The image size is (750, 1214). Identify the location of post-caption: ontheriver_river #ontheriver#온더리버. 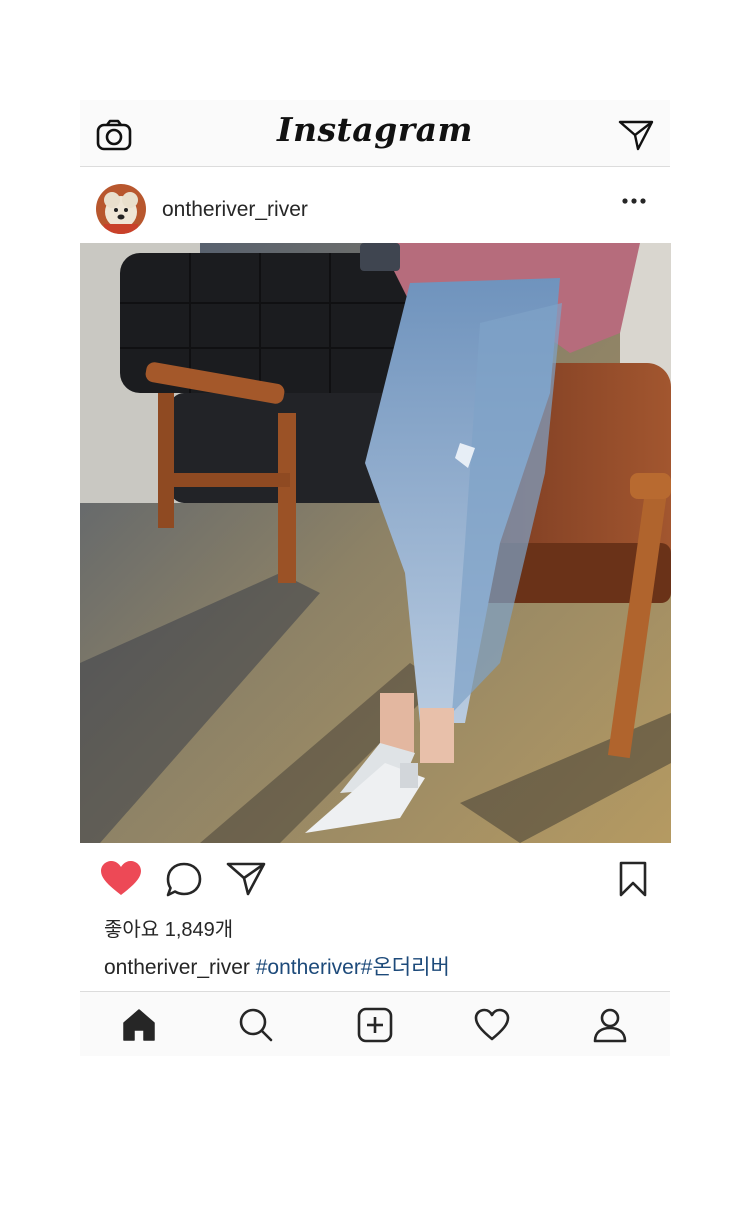
(375, 970).